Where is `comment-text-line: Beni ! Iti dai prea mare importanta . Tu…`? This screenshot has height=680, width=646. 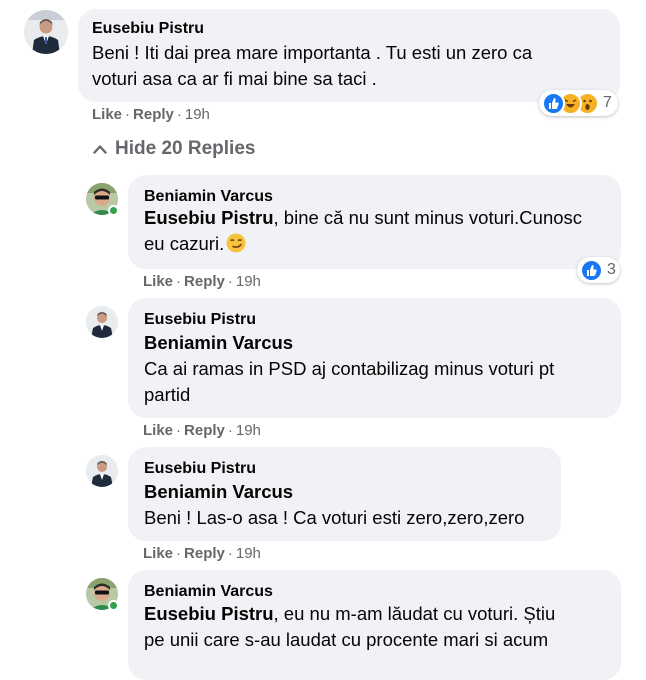 comment-text-line: Beni ! Iti dai prea mare importanta . Tu… is located at coordinates (312, 52).